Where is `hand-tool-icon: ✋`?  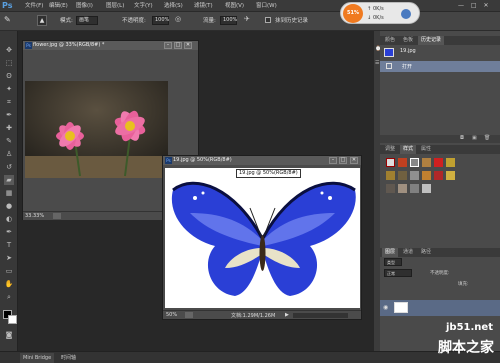 hand-tool-icon: ✋ is located at coordinates (9, 284).